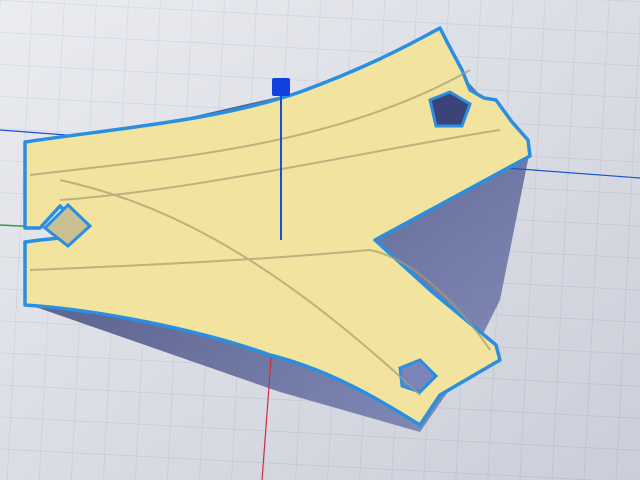  What do you see at coordinates (281, 87) in the screenshot?
I see `height-handle-icon` at bounding box center [281, 87].